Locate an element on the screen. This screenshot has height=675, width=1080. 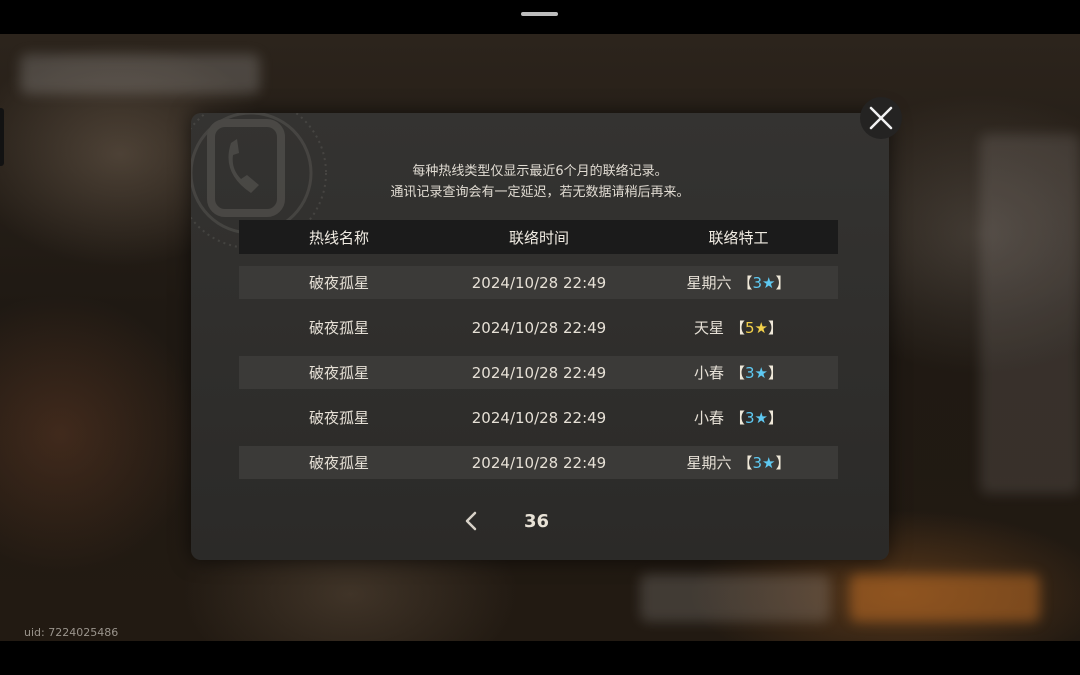
header-contact-time: 联络时间 is located at coordinates (538, 237).